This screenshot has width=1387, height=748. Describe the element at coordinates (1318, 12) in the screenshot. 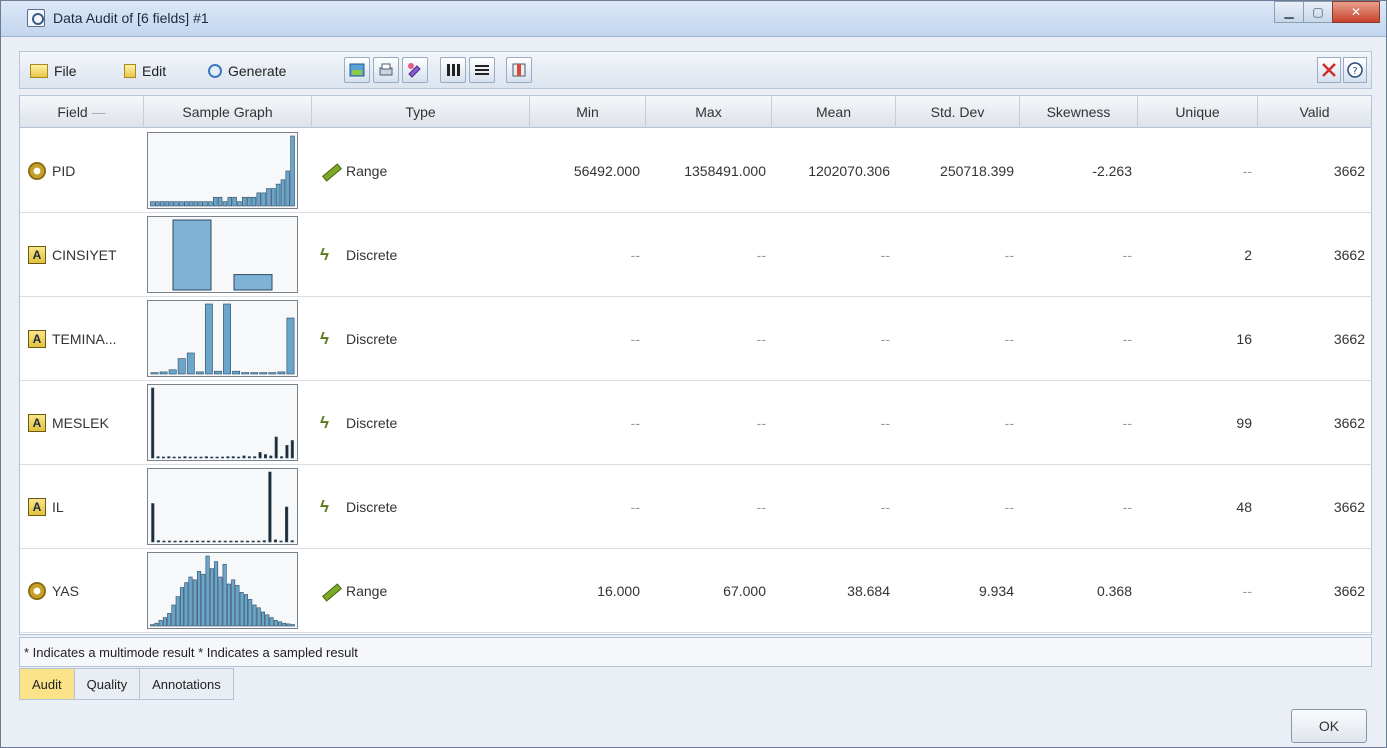

I see `maximize-button: ▢` at that location.